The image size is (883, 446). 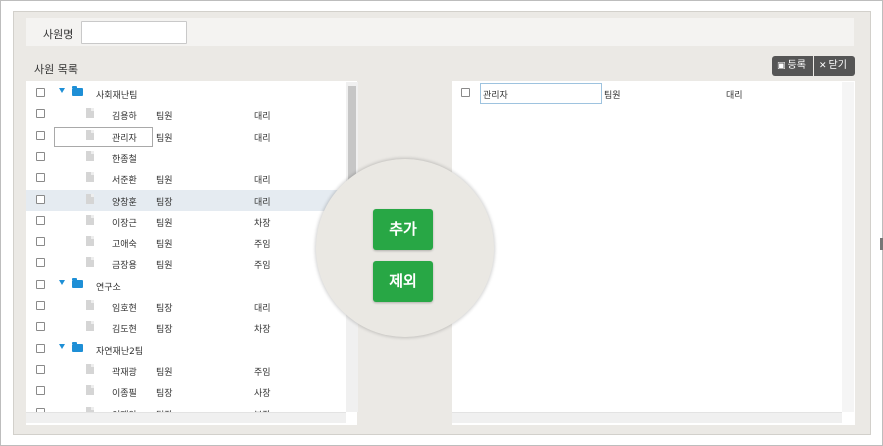 I want to click on selected-role: 팀원, so click(x=612, y=96).